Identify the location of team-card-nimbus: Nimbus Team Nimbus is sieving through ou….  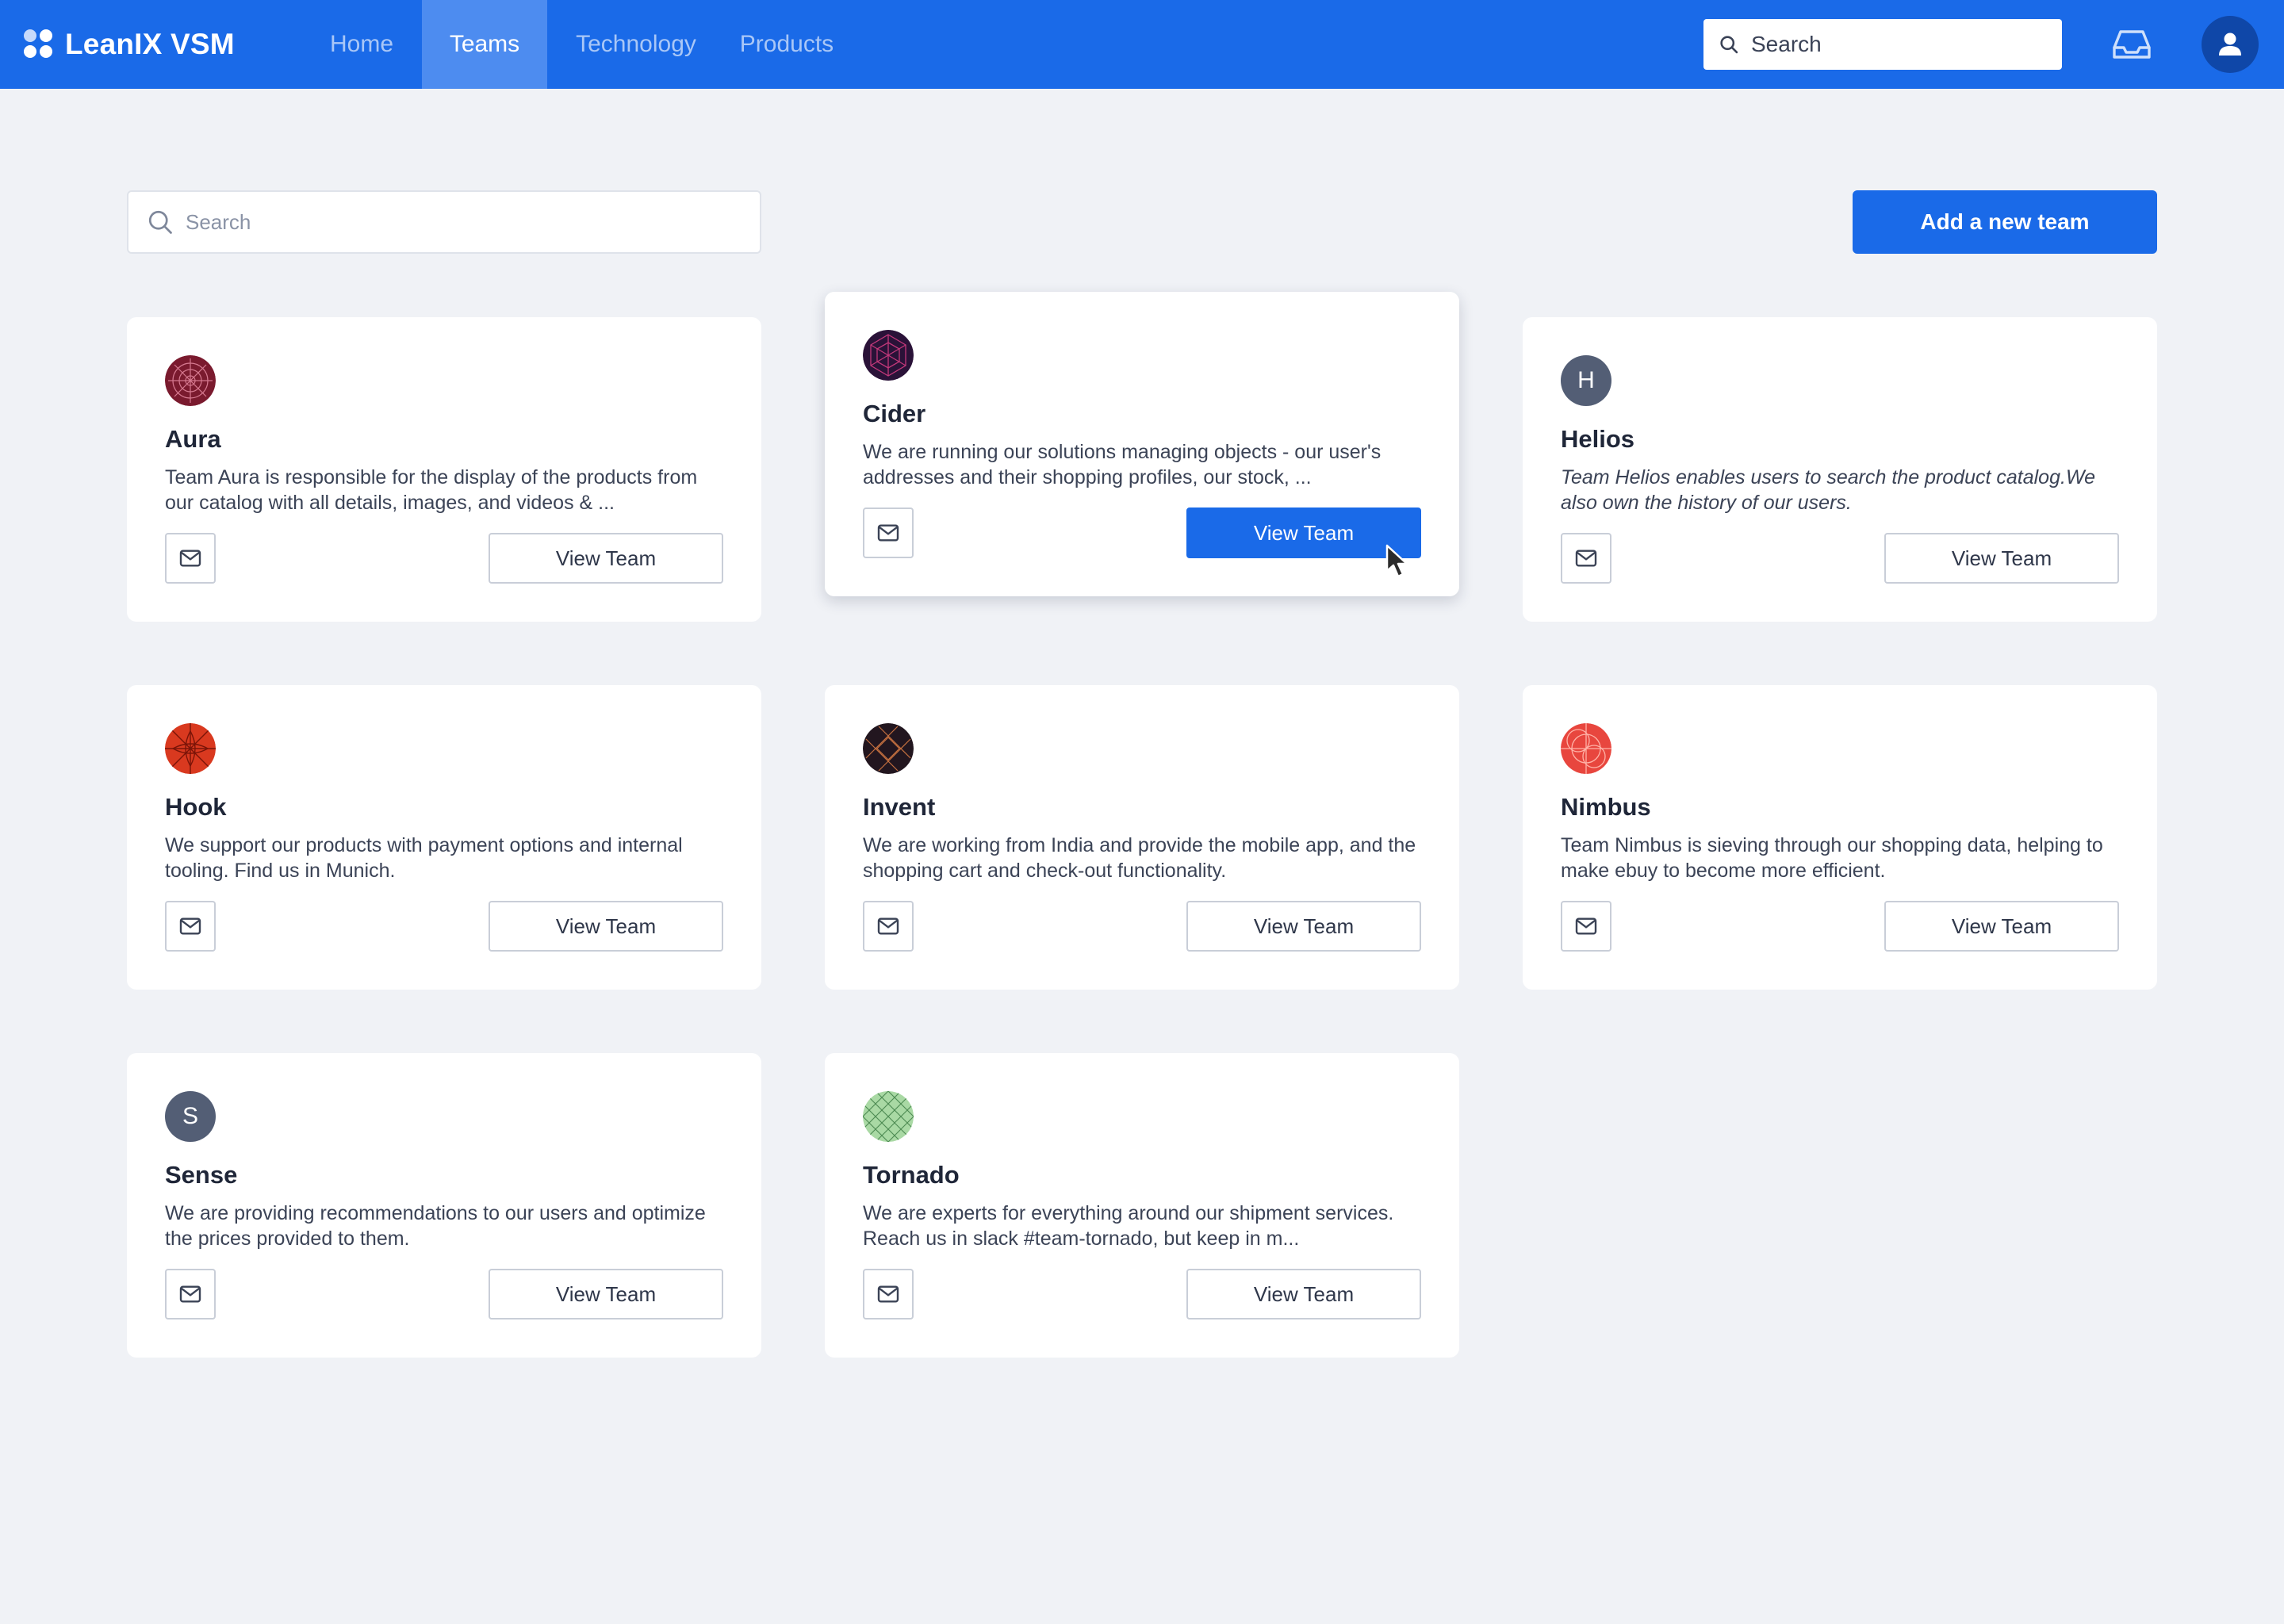
(1840, 837).